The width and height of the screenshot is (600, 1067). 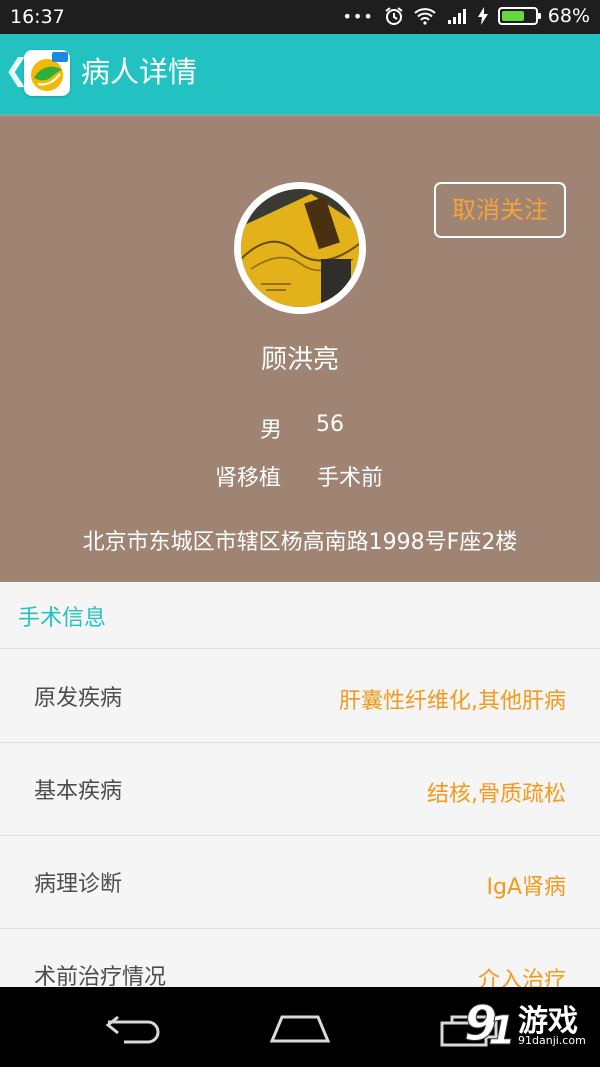 I want to click on unfollow-button: 取消关注, so click(x=500, y=210).